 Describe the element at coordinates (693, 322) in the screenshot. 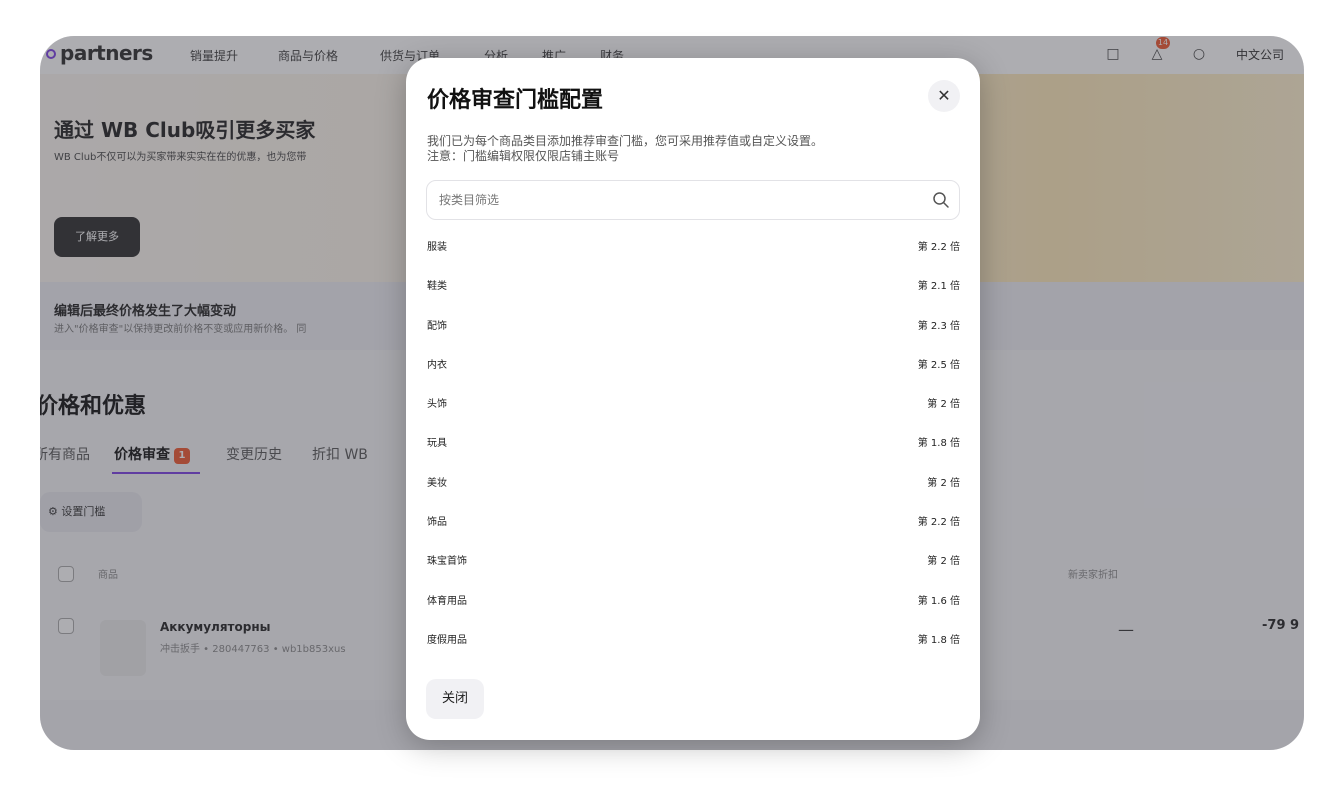

I see `category-row: 配饰 第 2.3 倍` at that location.